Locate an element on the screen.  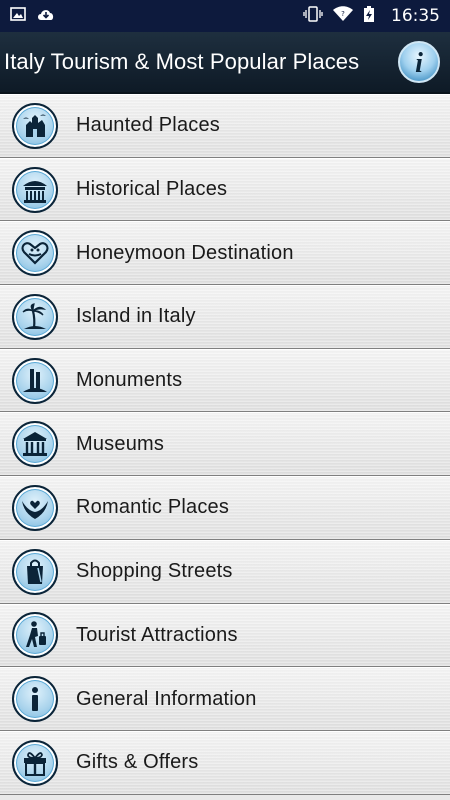
romantic-hands-heart-icon is located at coordinates (35, 507).